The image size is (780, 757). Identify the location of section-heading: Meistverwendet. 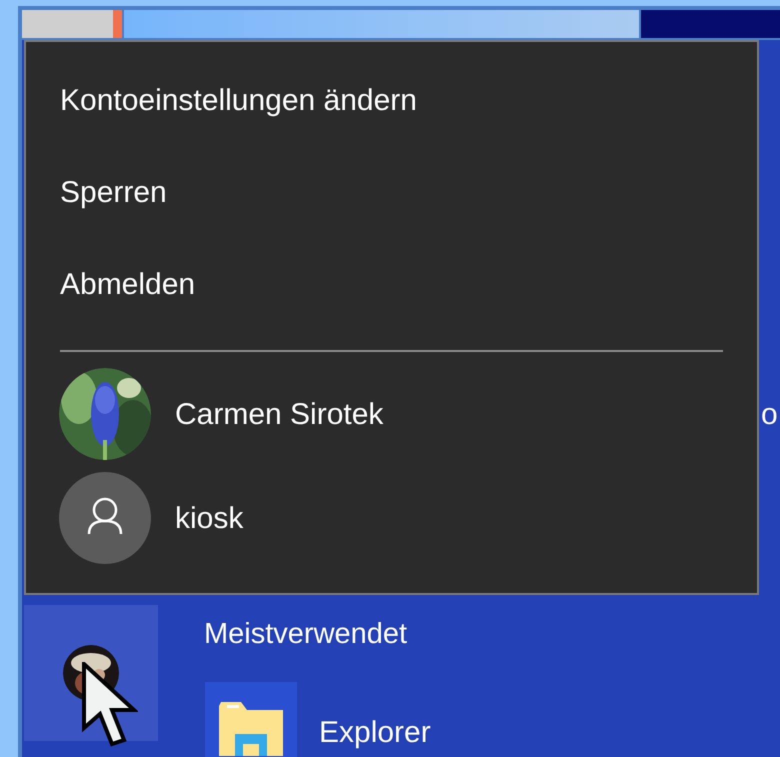
(306, 634).